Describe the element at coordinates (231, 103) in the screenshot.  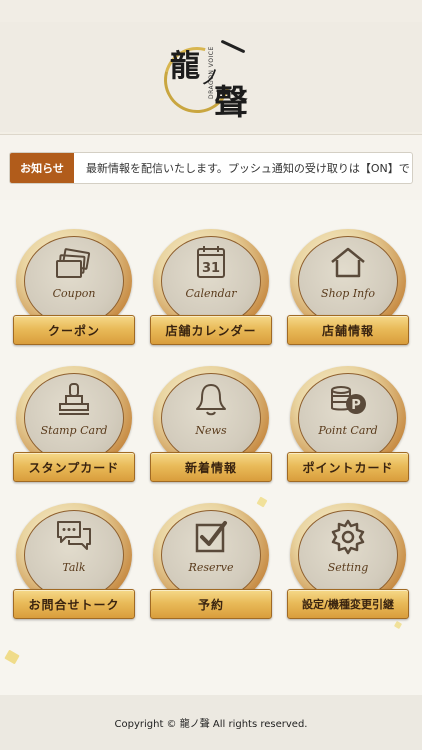
I see `logo-kanji-koe: 聲` at that location.